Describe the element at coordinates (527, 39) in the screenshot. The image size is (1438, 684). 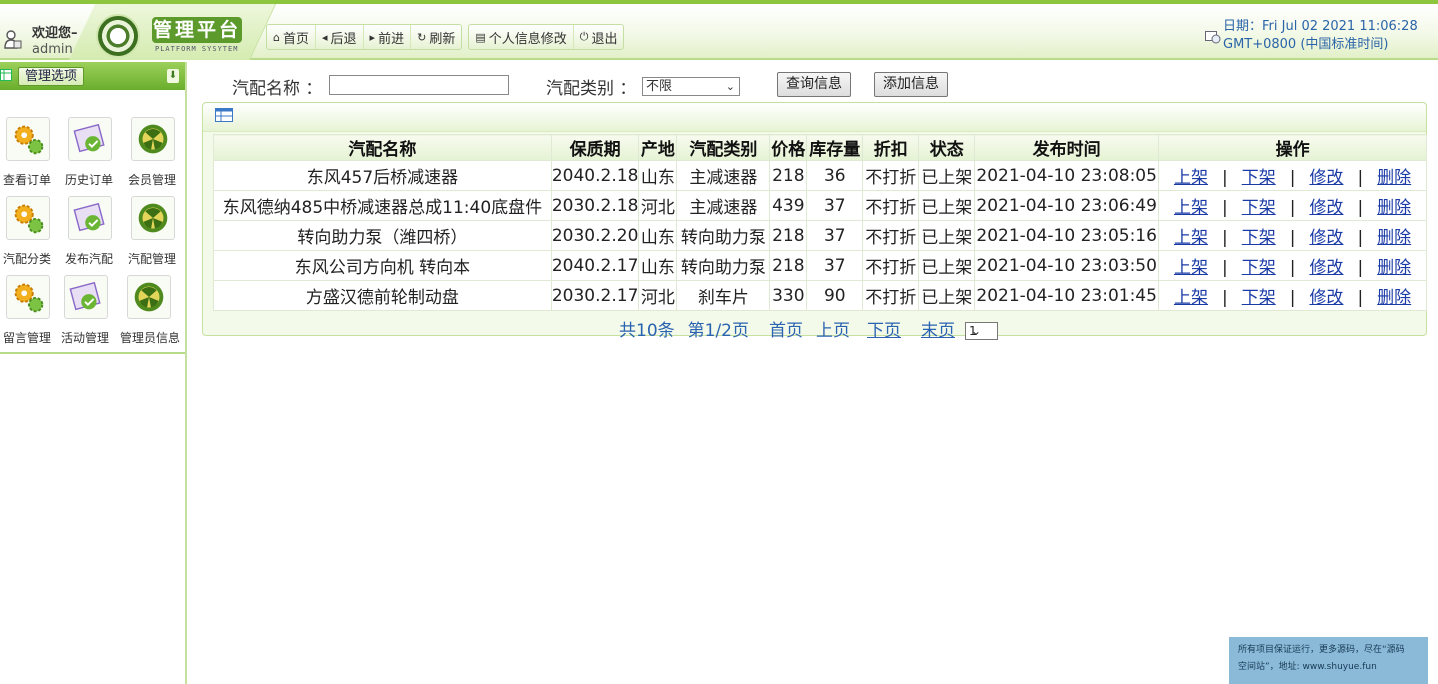
I see `nav-profile-label: 个人信息修改` at that location.